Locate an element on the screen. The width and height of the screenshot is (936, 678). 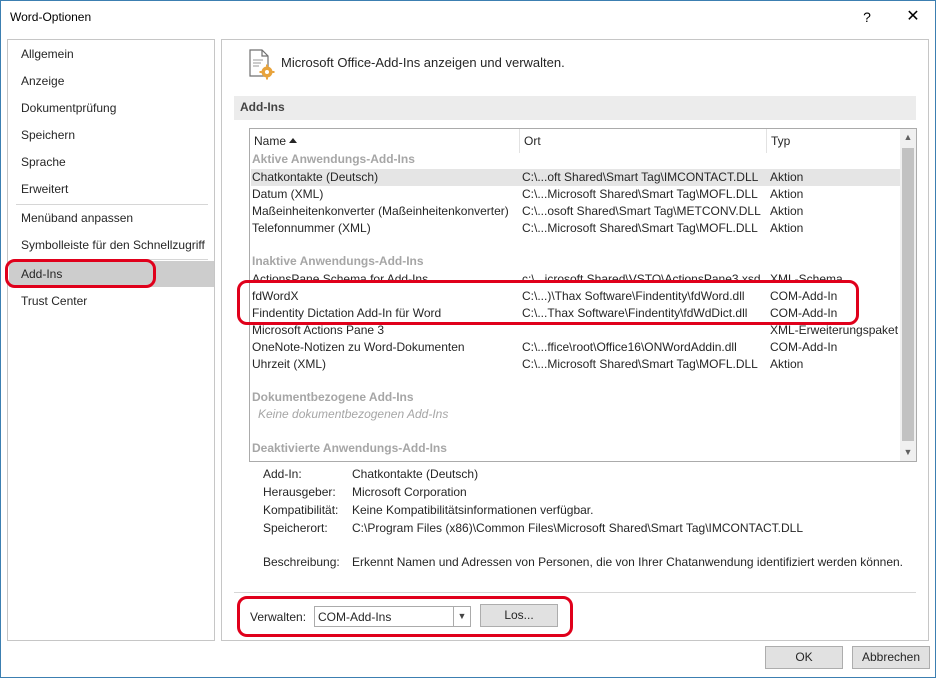
addin-settings-icon is located at coordinates (262, 64).